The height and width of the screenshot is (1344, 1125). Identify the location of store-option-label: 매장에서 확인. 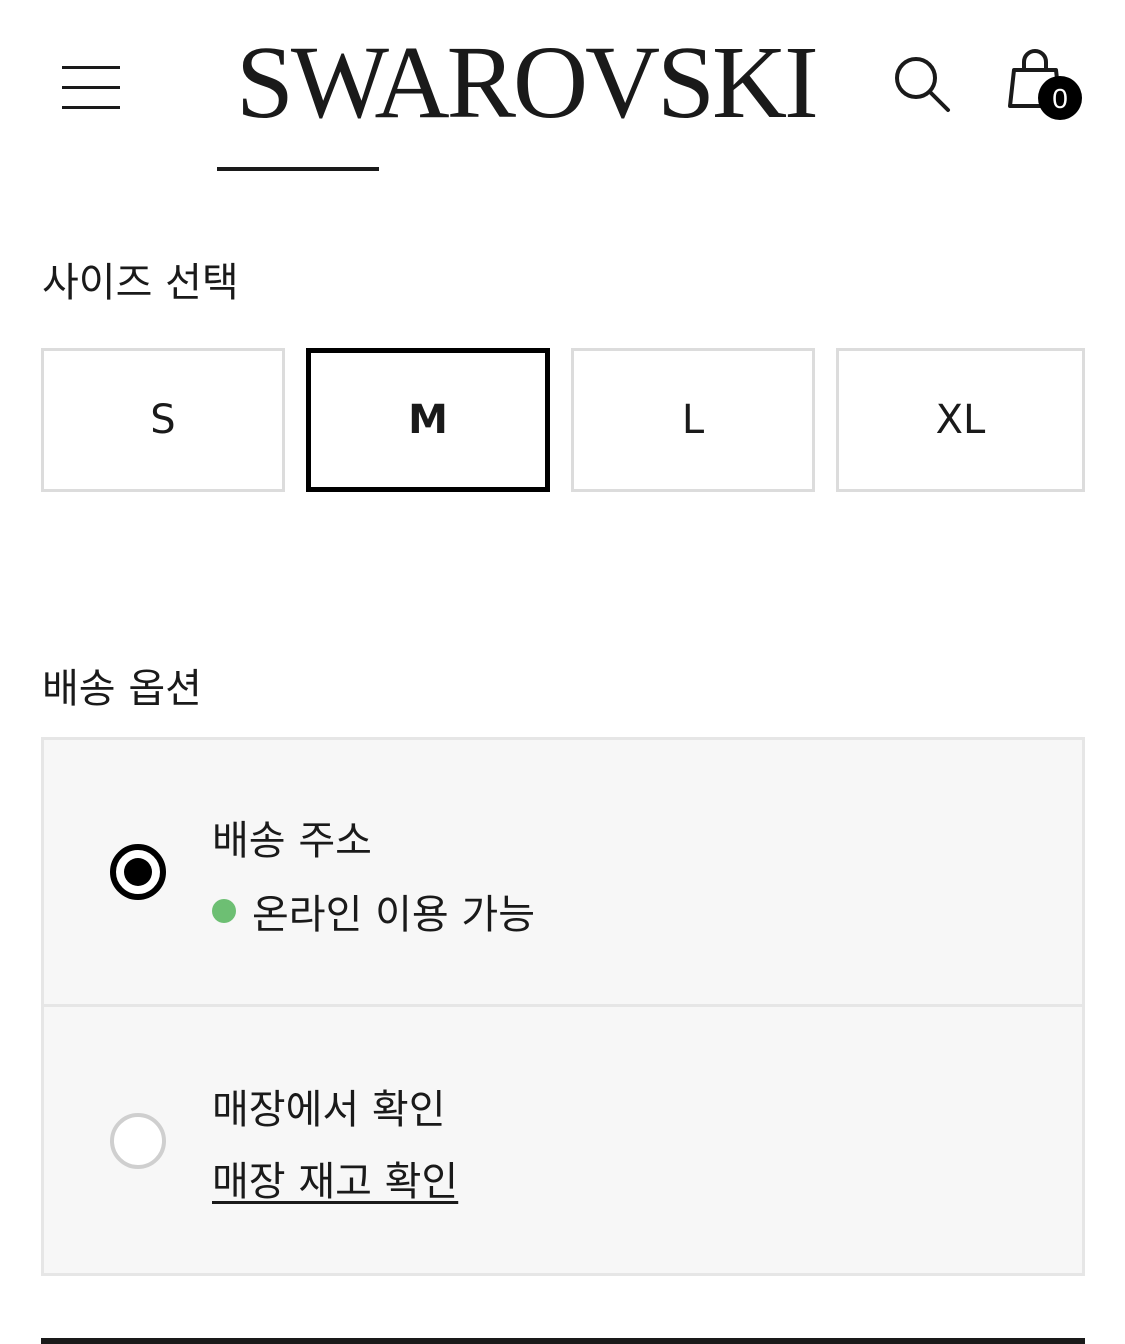
(329, 1110).